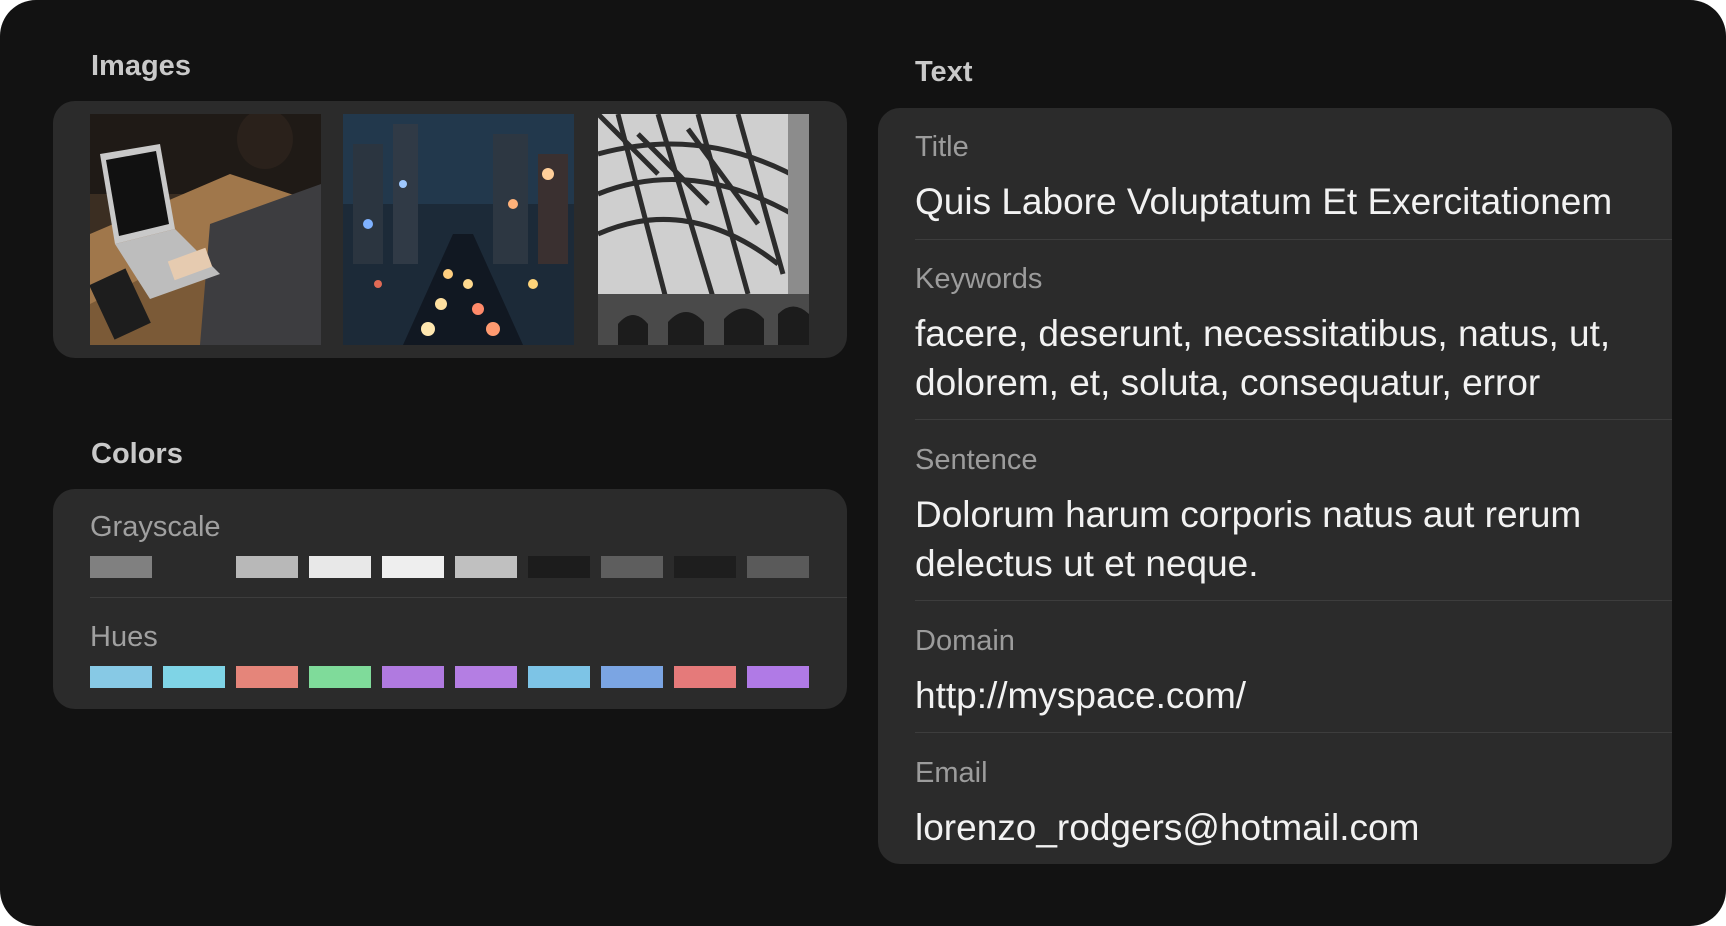 The image size is (1726, 926). I want to click on thumbnail-city-night, so click(458, 229).